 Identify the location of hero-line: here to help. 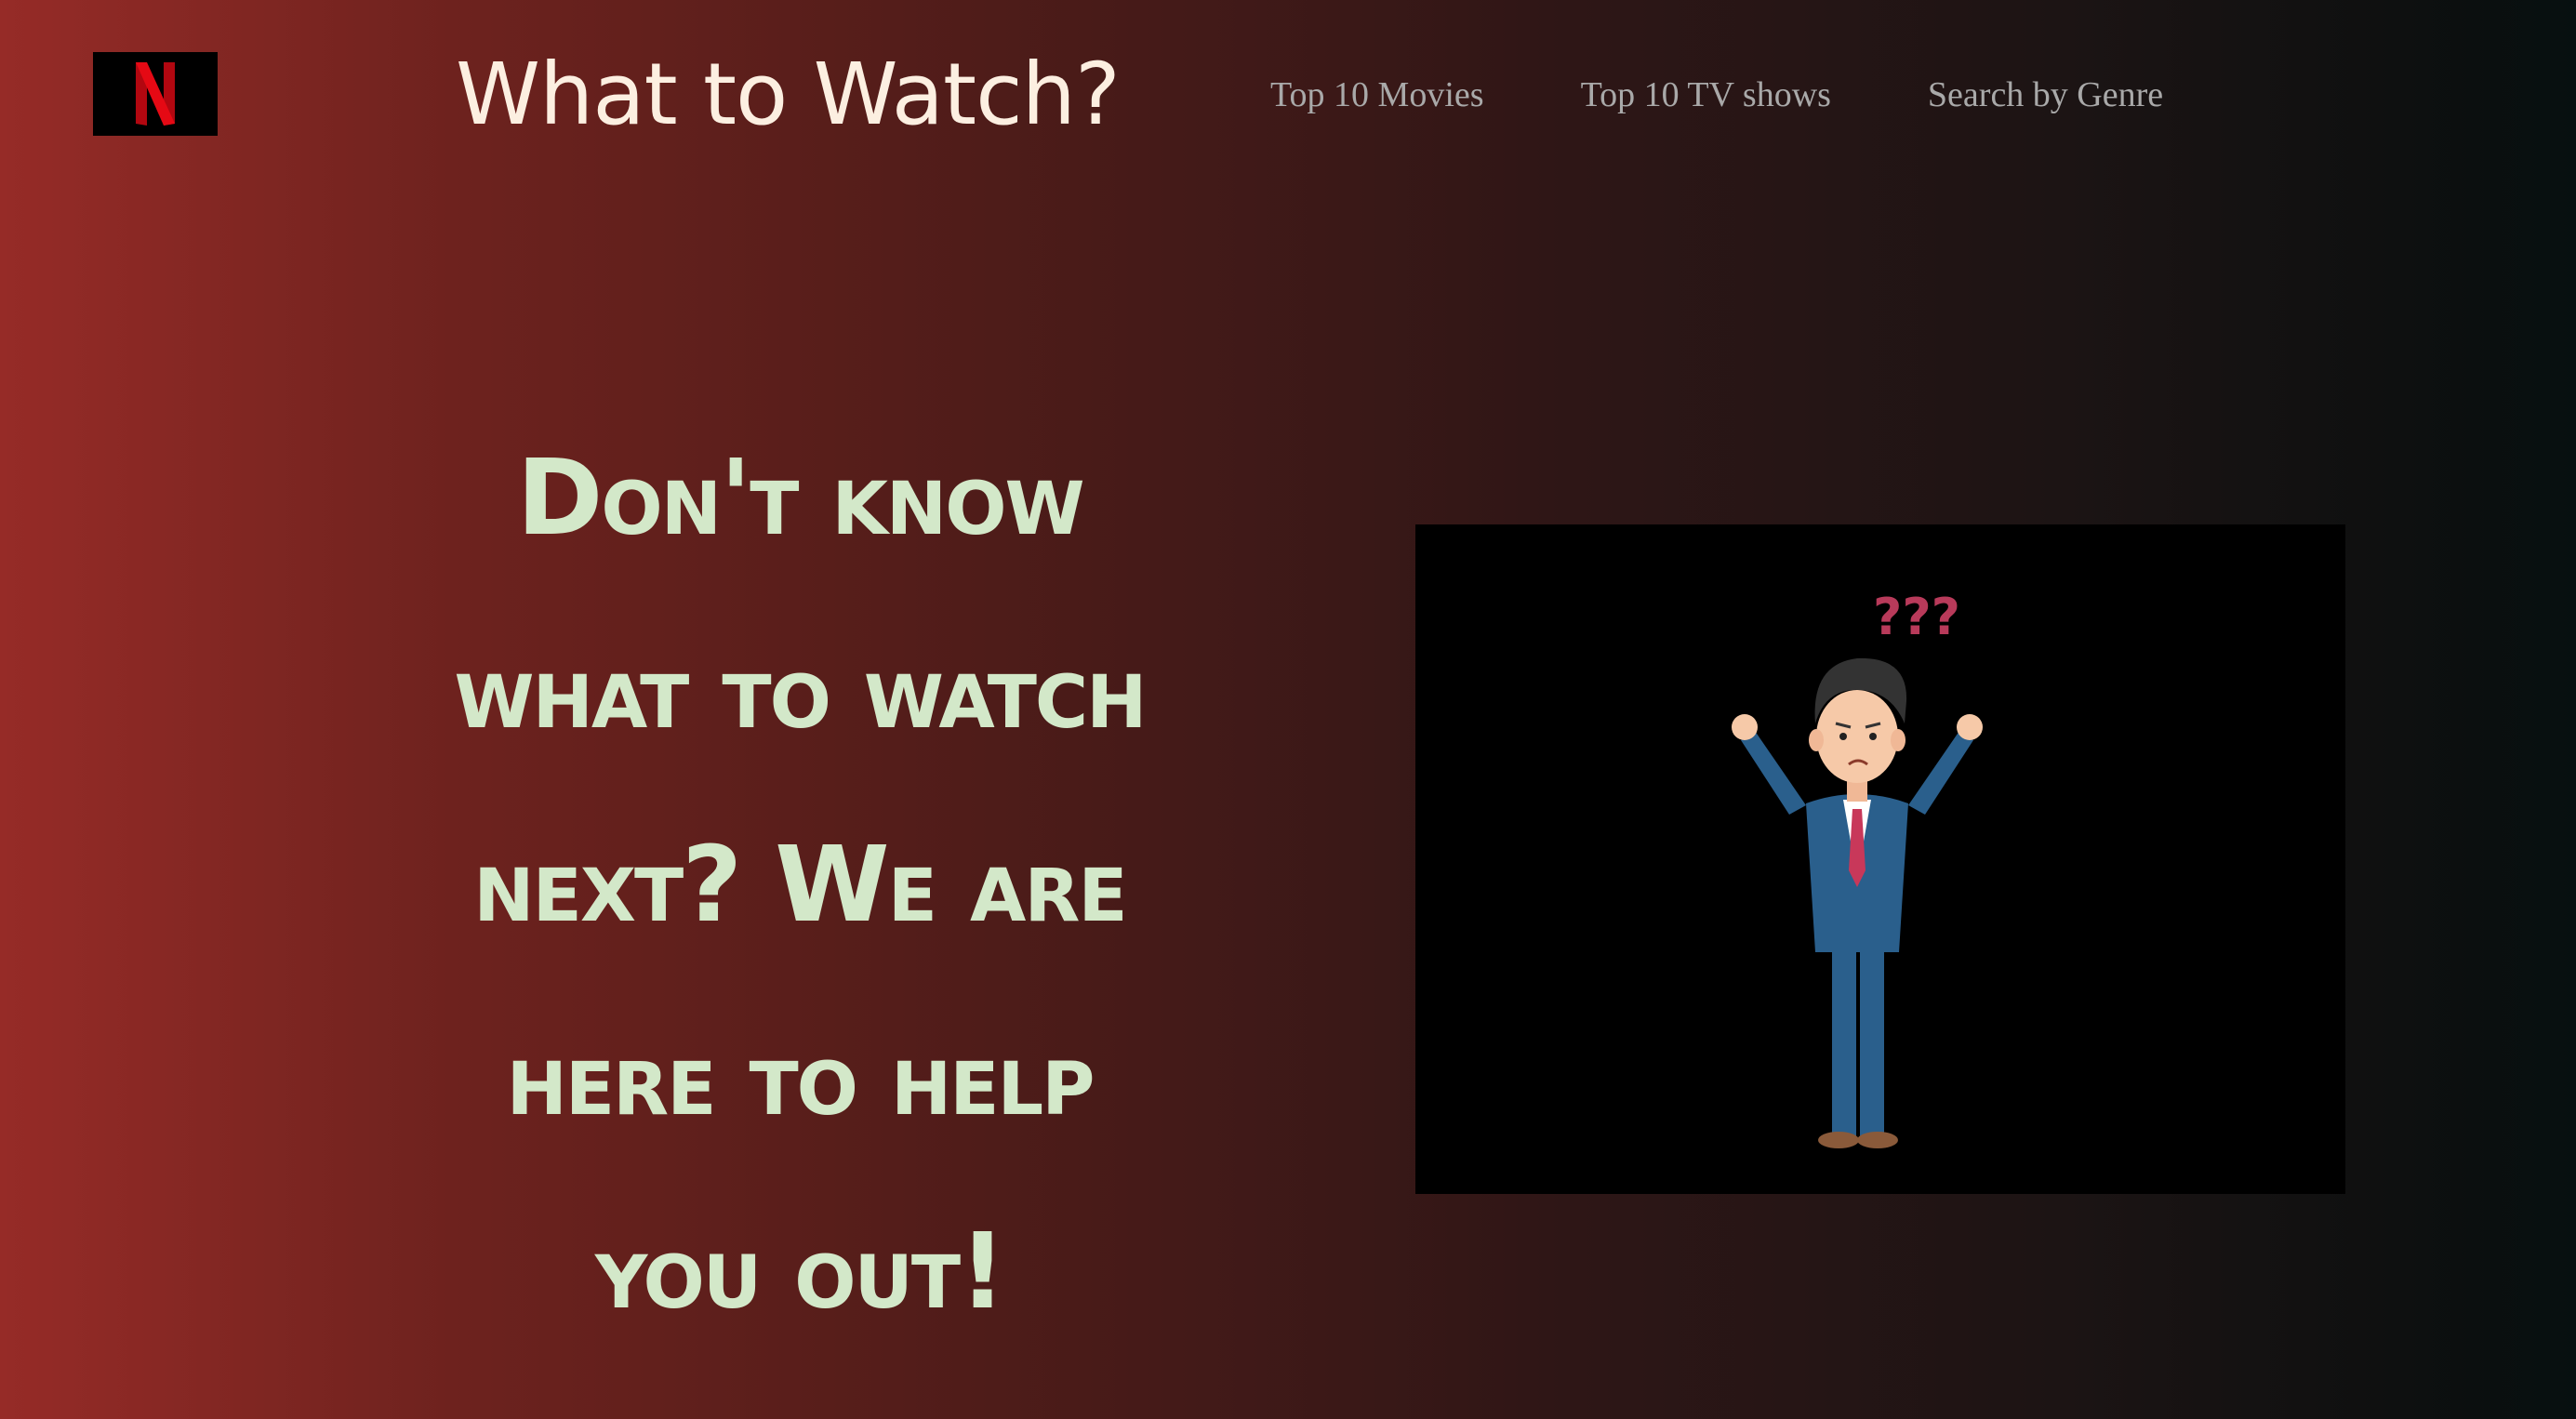
(800, 1078).